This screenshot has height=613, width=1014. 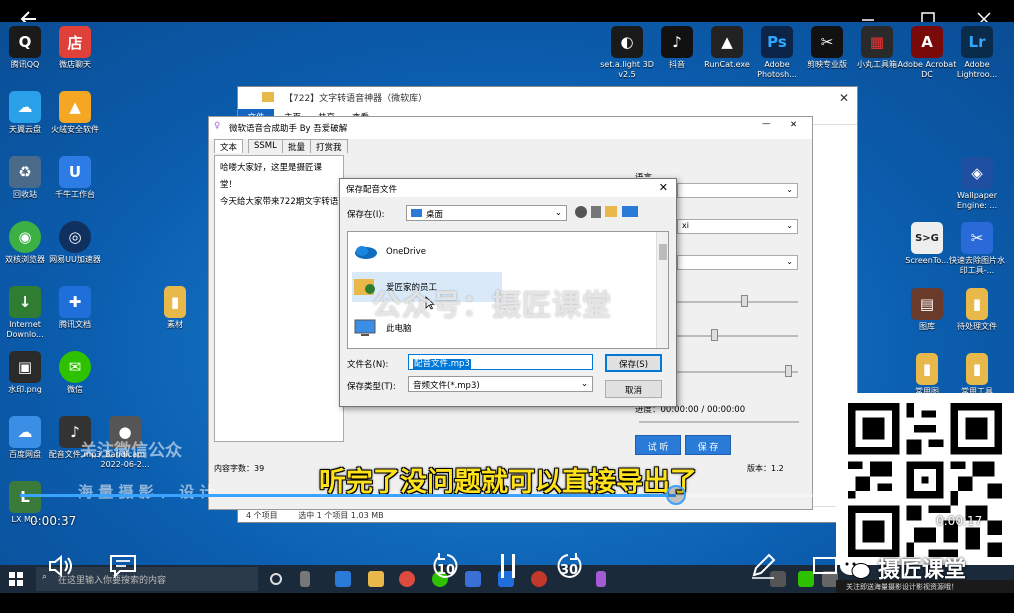 I want to click on capcut-icon: ✂, so click(x=827, y=42).